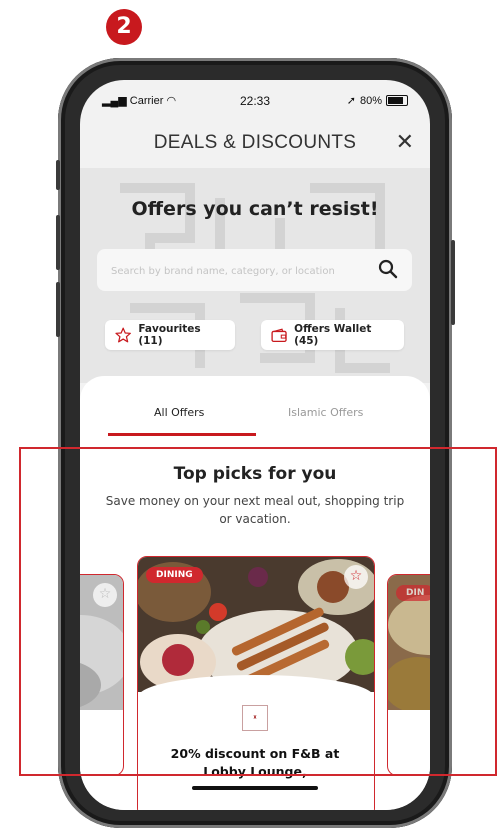 The image size is (503, 832). Describe the element at coordinates (179, 412) in the screenshot. I see `tab-all-offers: All Offers` at that location.